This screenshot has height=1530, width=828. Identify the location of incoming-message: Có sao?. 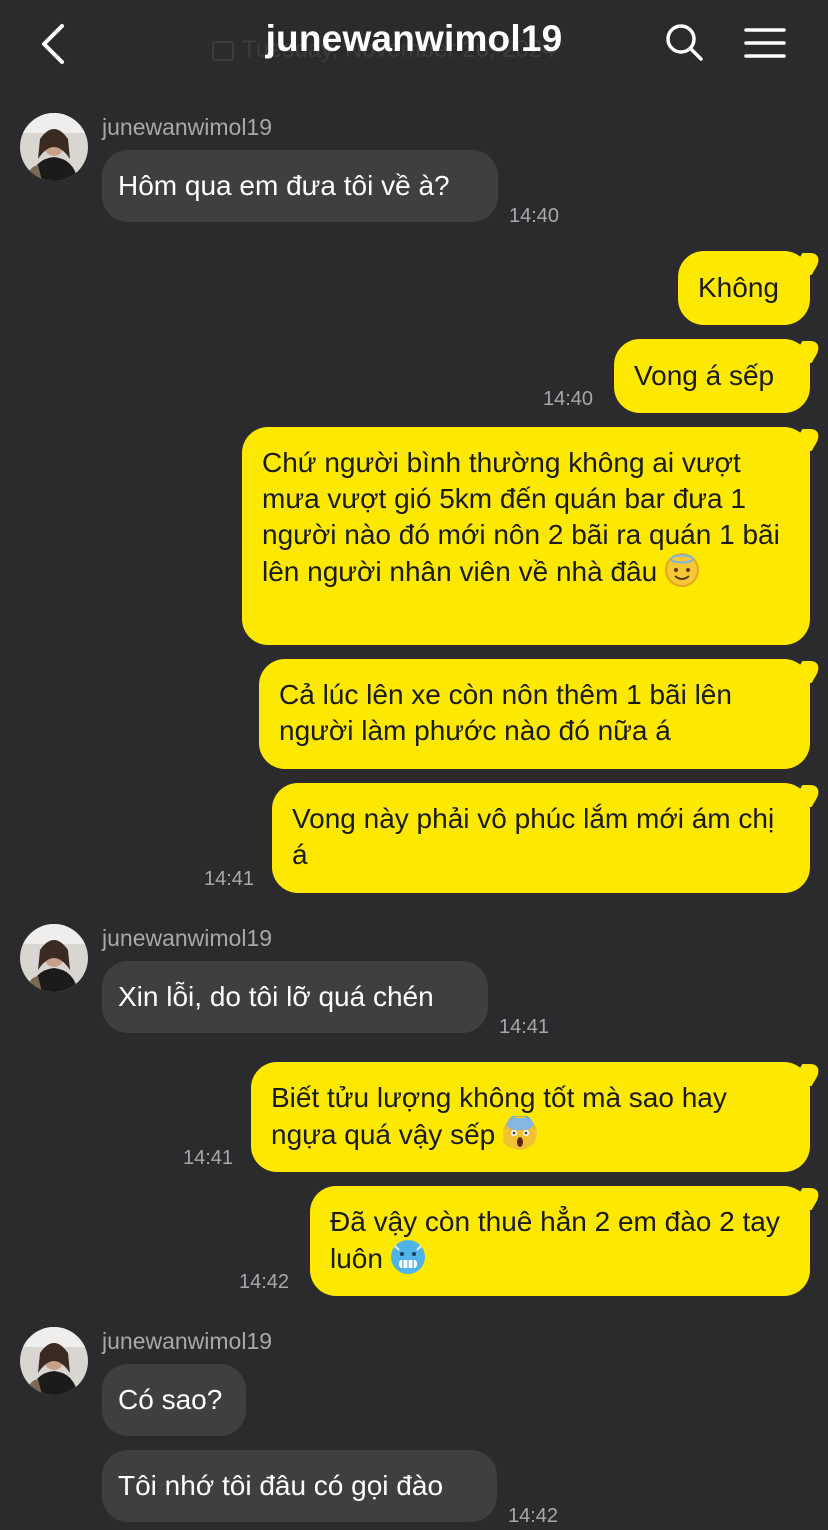
(174, 1400).